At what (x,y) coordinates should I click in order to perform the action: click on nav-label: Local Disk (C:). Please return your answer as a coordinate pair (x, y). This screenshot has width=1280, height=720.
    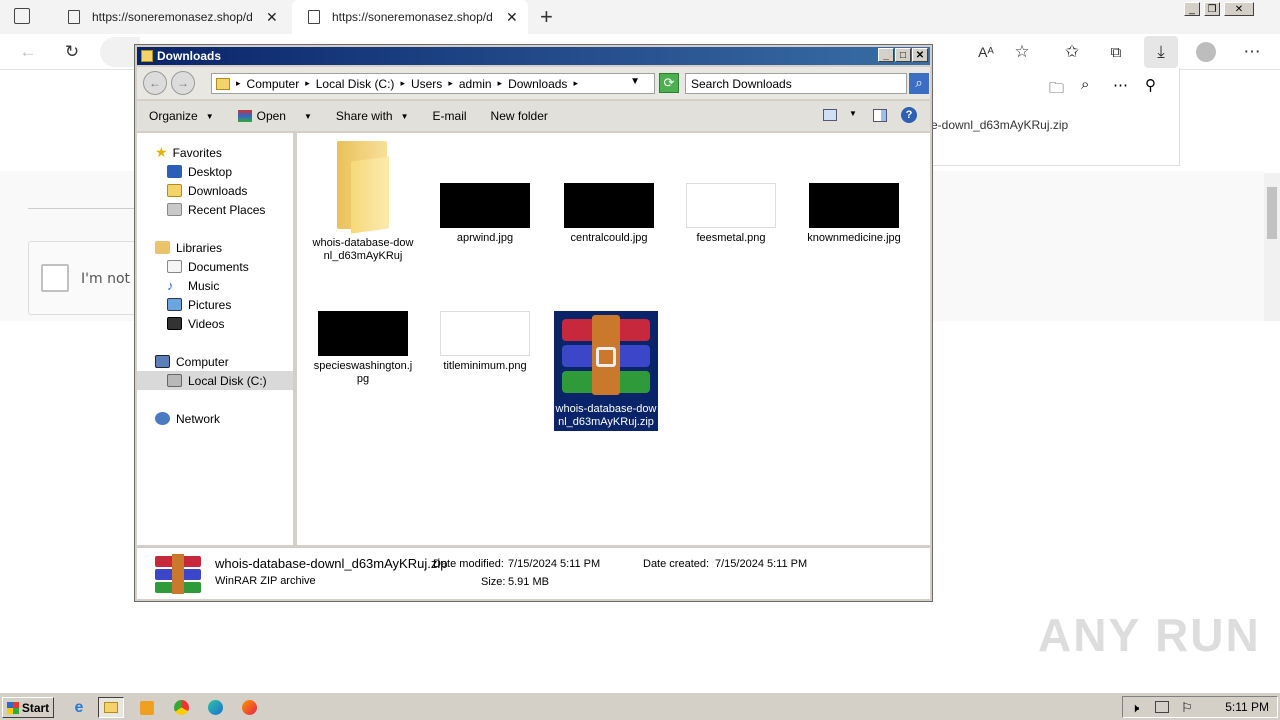
    Looking at the image, I should click on (227, 380).